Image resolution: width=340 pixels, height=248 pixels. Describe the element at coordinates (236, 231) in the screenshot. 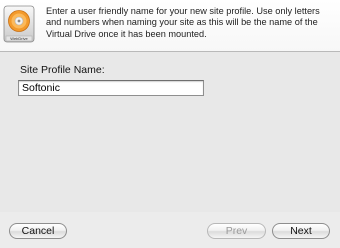

I see `prev-button: Prev` at that location.